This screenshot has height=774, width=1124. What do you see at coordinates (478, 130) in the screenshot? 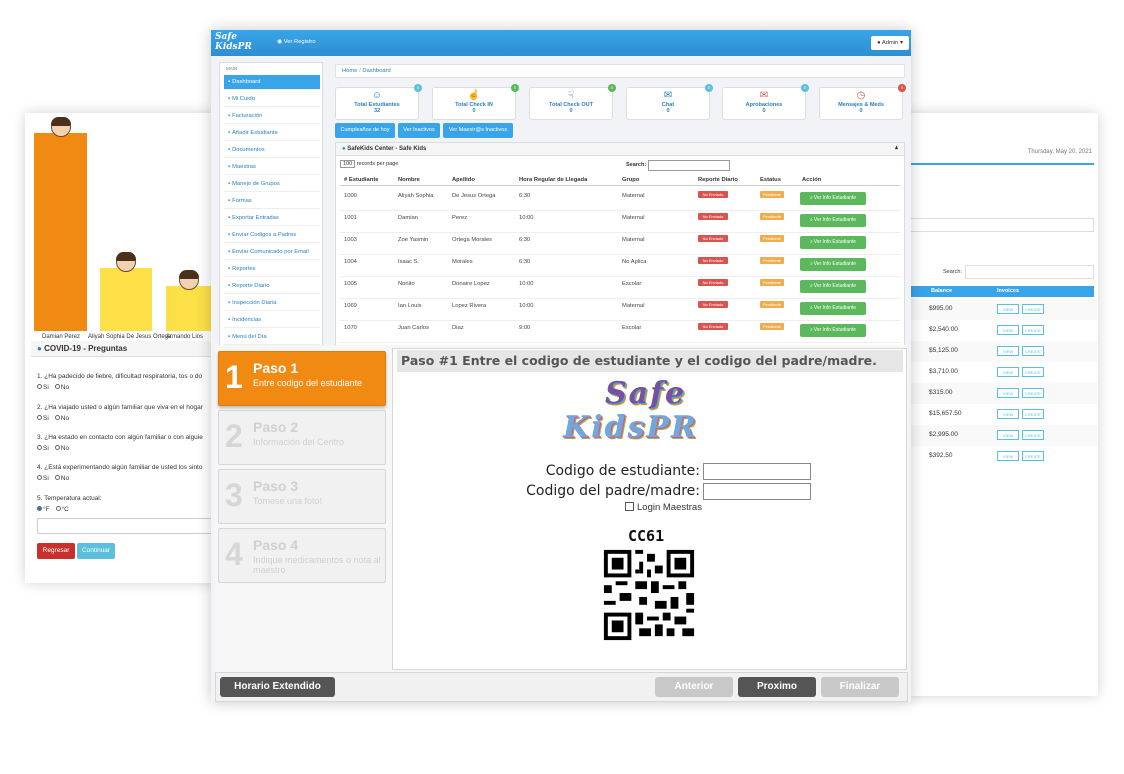
I see `tab-button: Ver Maestr@s Inactivos` at bounding box center [478, 130].